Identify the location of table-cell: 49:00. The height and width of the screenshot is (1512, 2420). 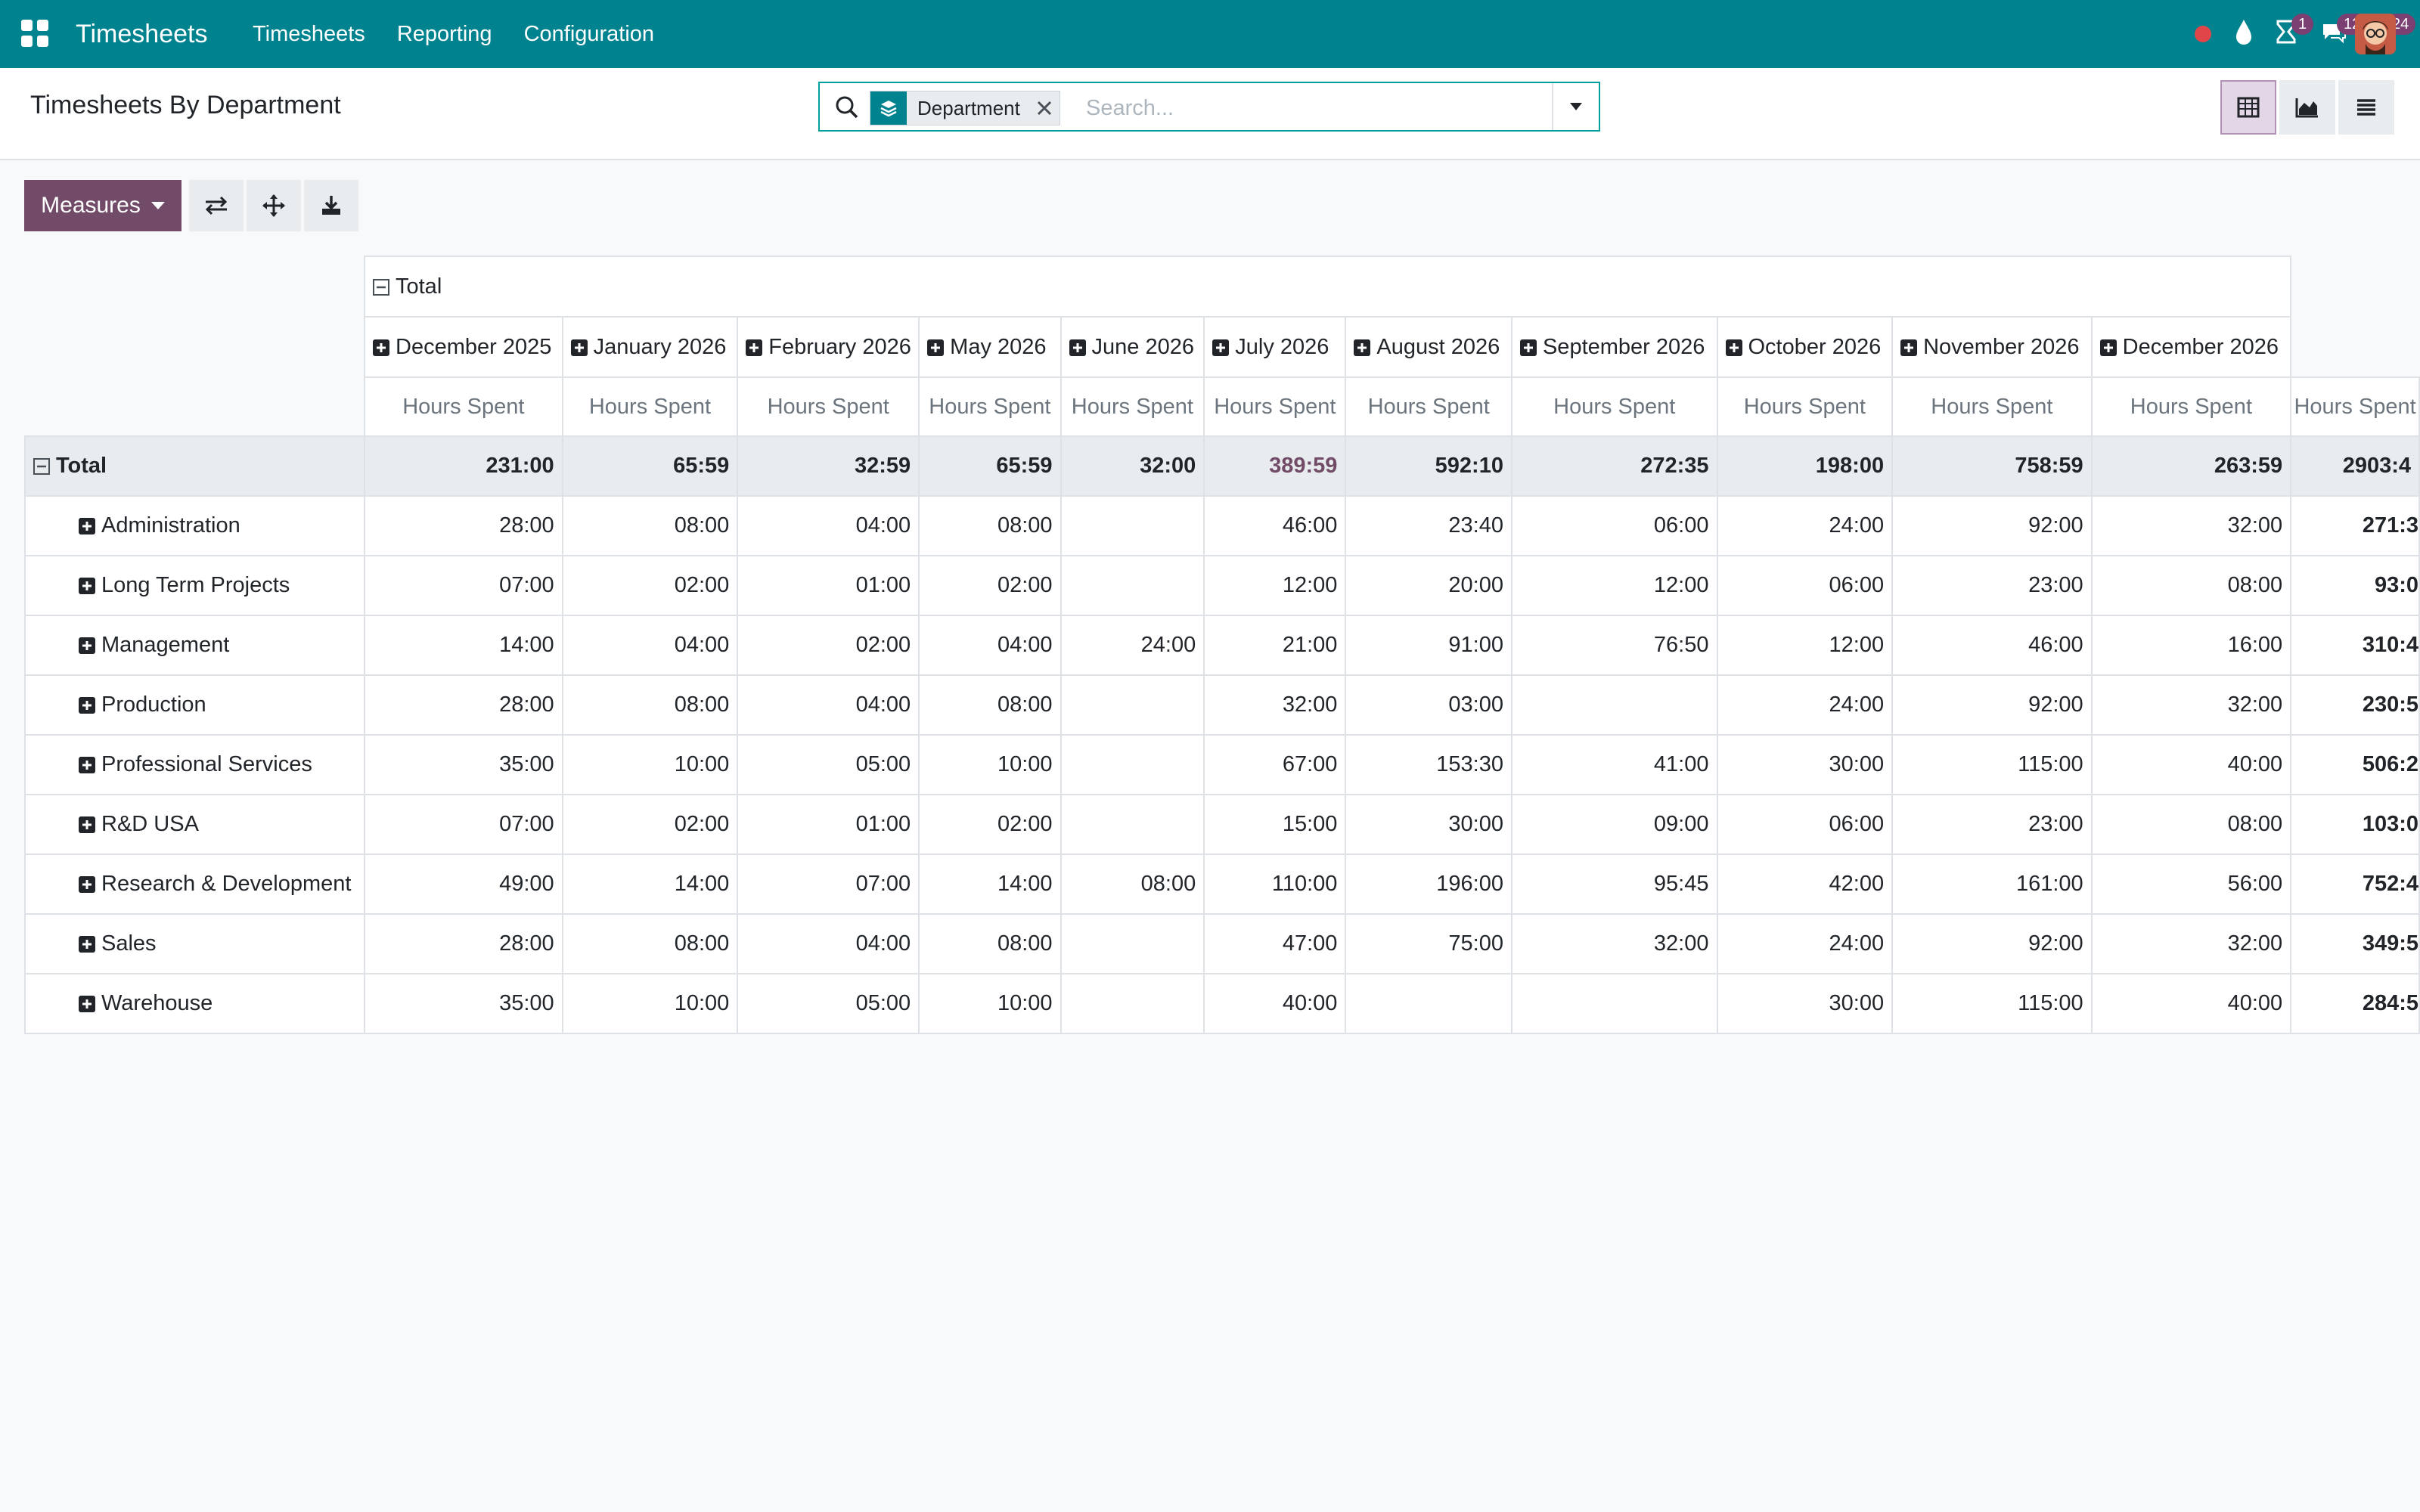
(463, 884).